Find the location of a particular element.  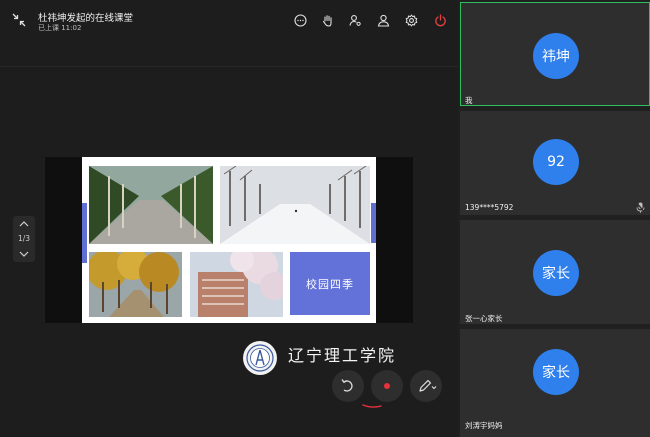

undo-icon is located at coordinates (347, 385).